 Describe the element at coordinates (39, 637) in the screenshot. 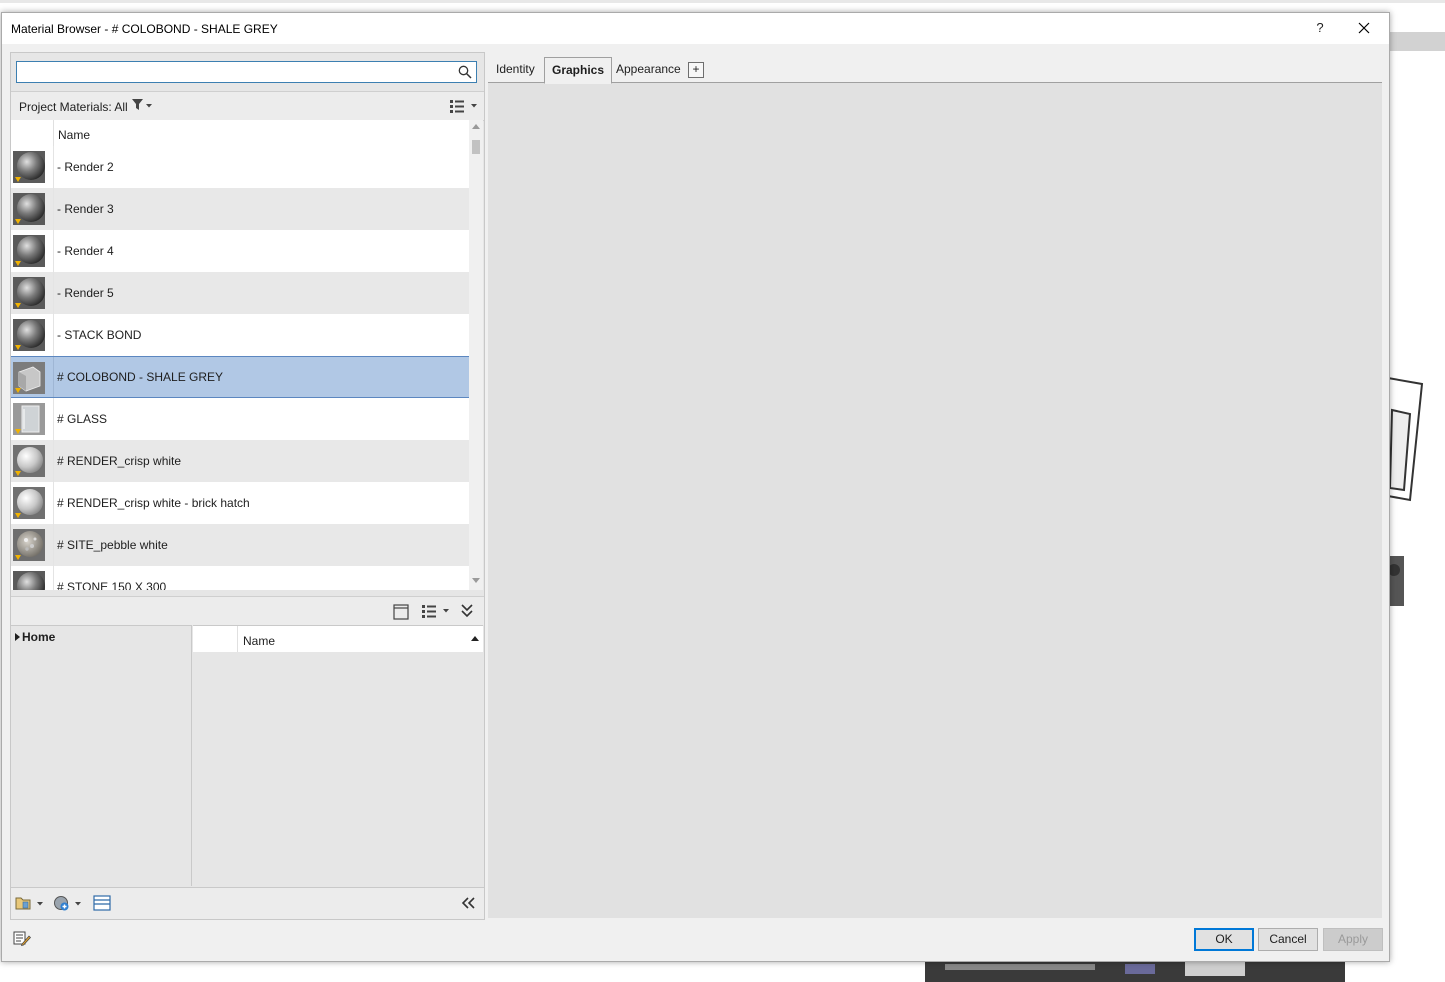

I see `tree-item-home-label: Home` at that location.